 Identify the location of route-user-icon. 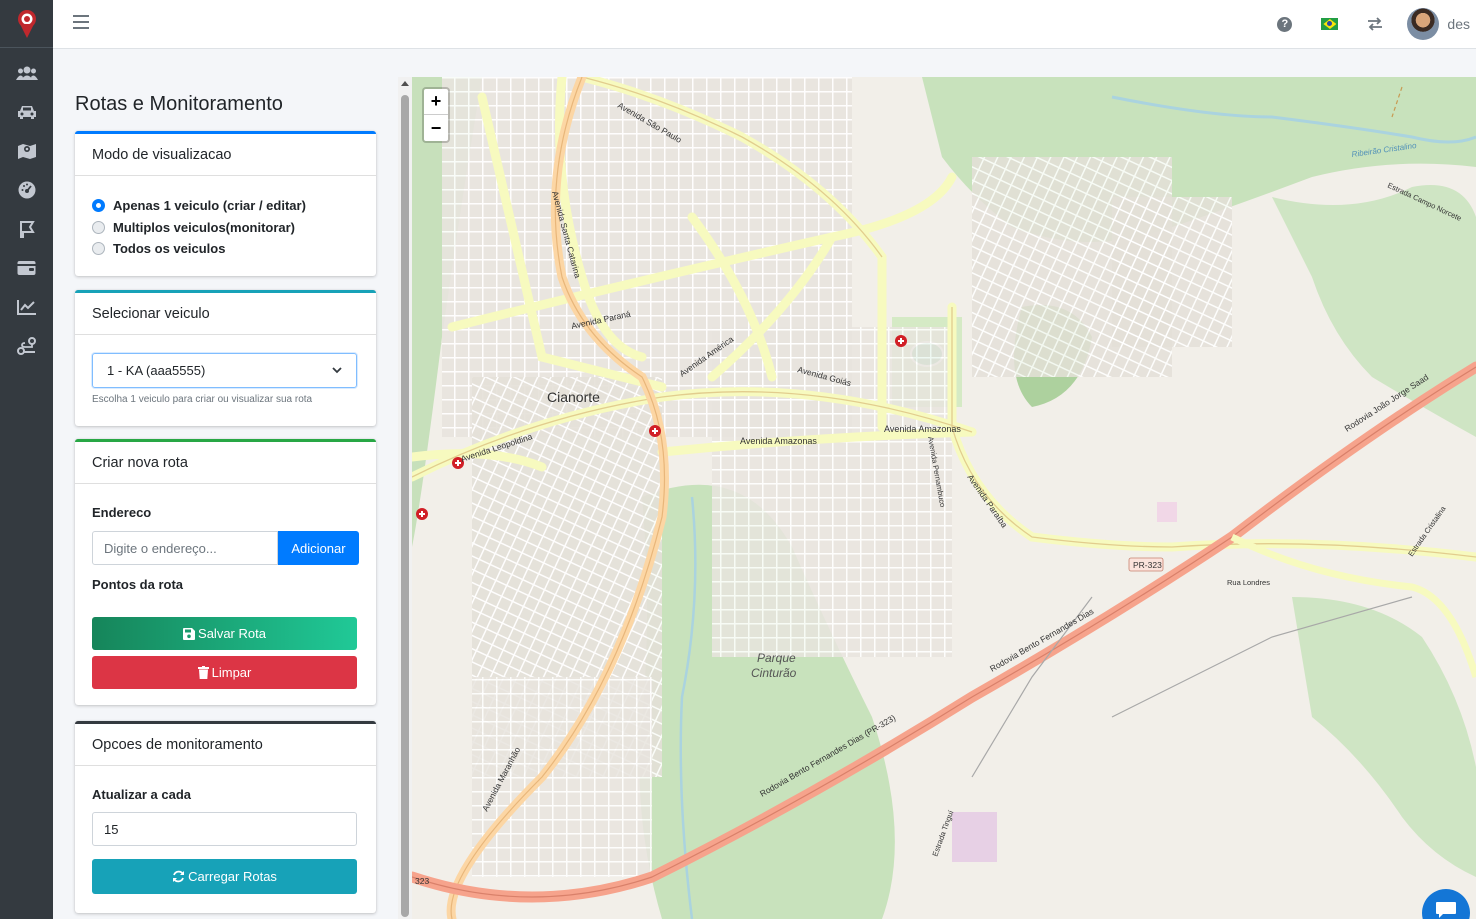
(26, 345).